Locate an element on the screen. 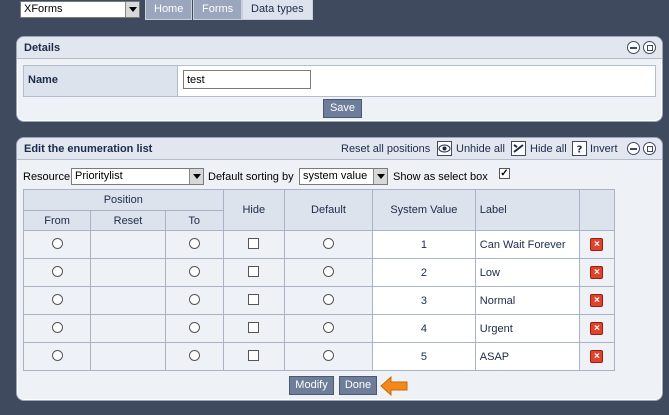 This screenshot has height=415, width=669. resource-select: Prioritylist is located at coordinates (137, 176).